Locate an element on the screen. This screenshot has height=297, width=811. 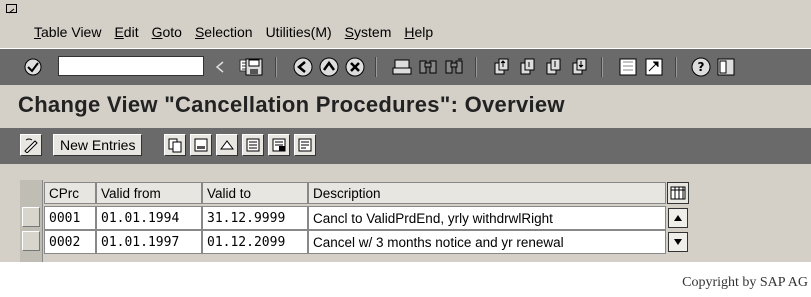
first-page-icon is located at coordinates (502, 67).